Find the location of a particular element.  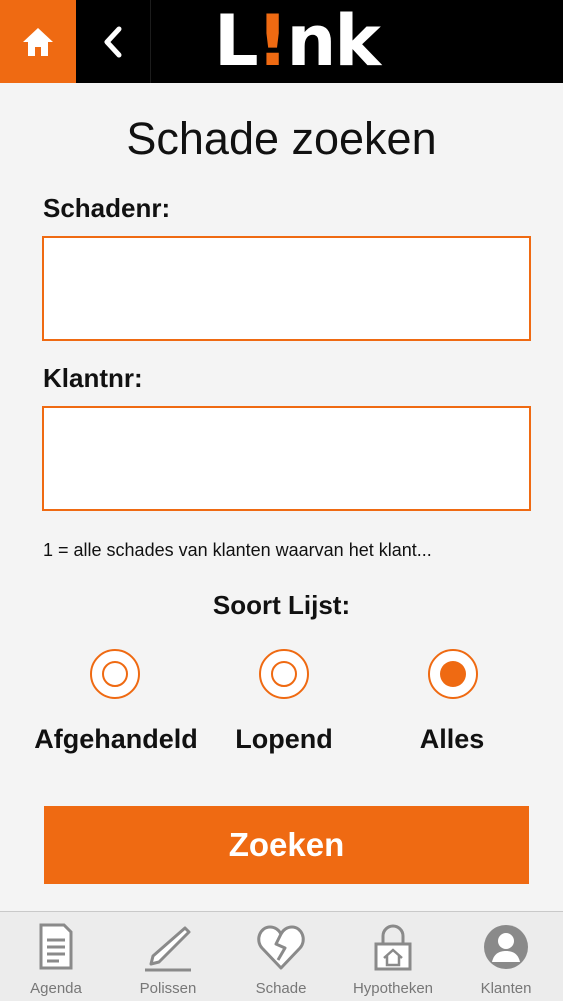

document-icon is located at coordinates (56, 946).